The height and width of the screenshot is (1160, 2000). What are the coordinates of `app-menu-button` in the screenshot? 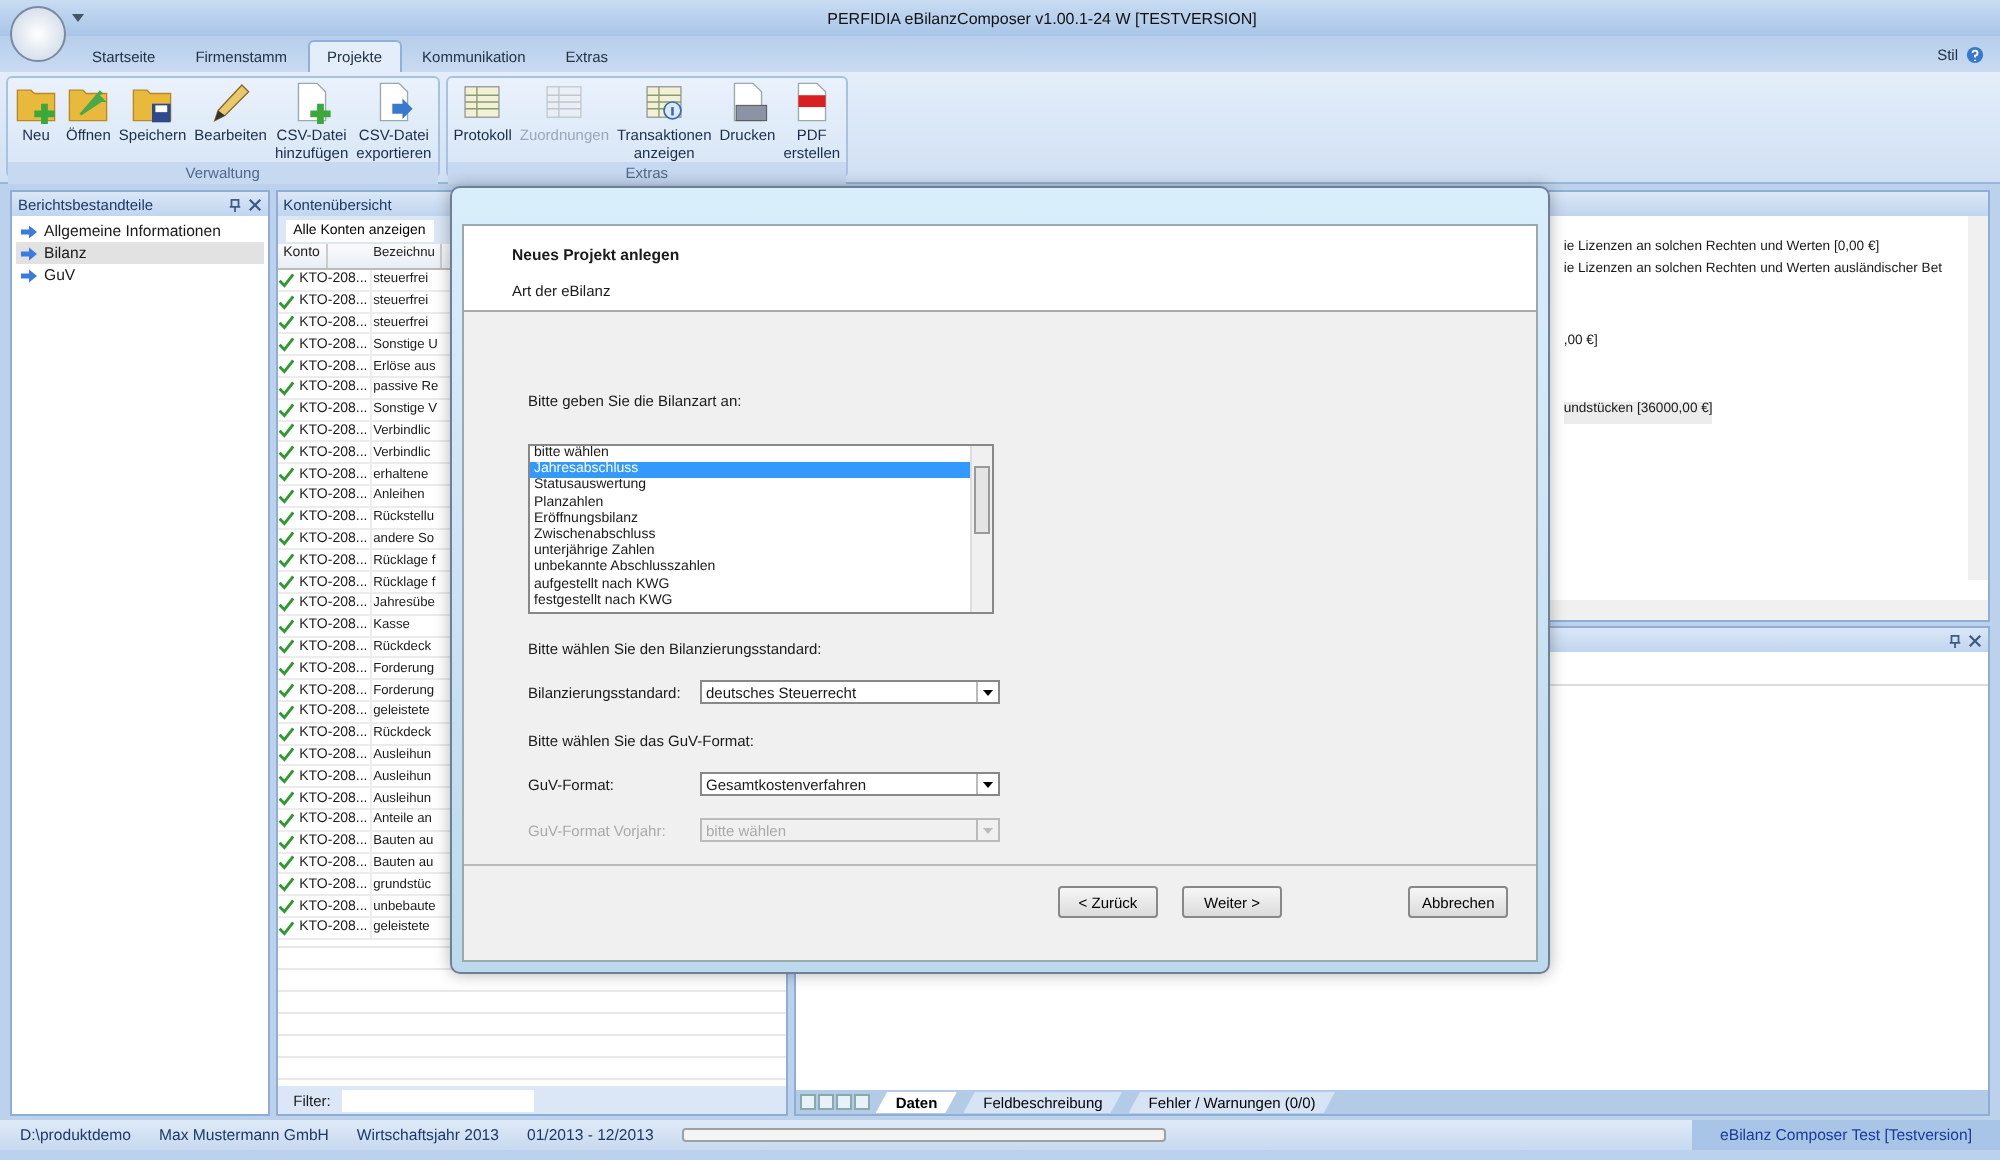 It's located at (38, 34).